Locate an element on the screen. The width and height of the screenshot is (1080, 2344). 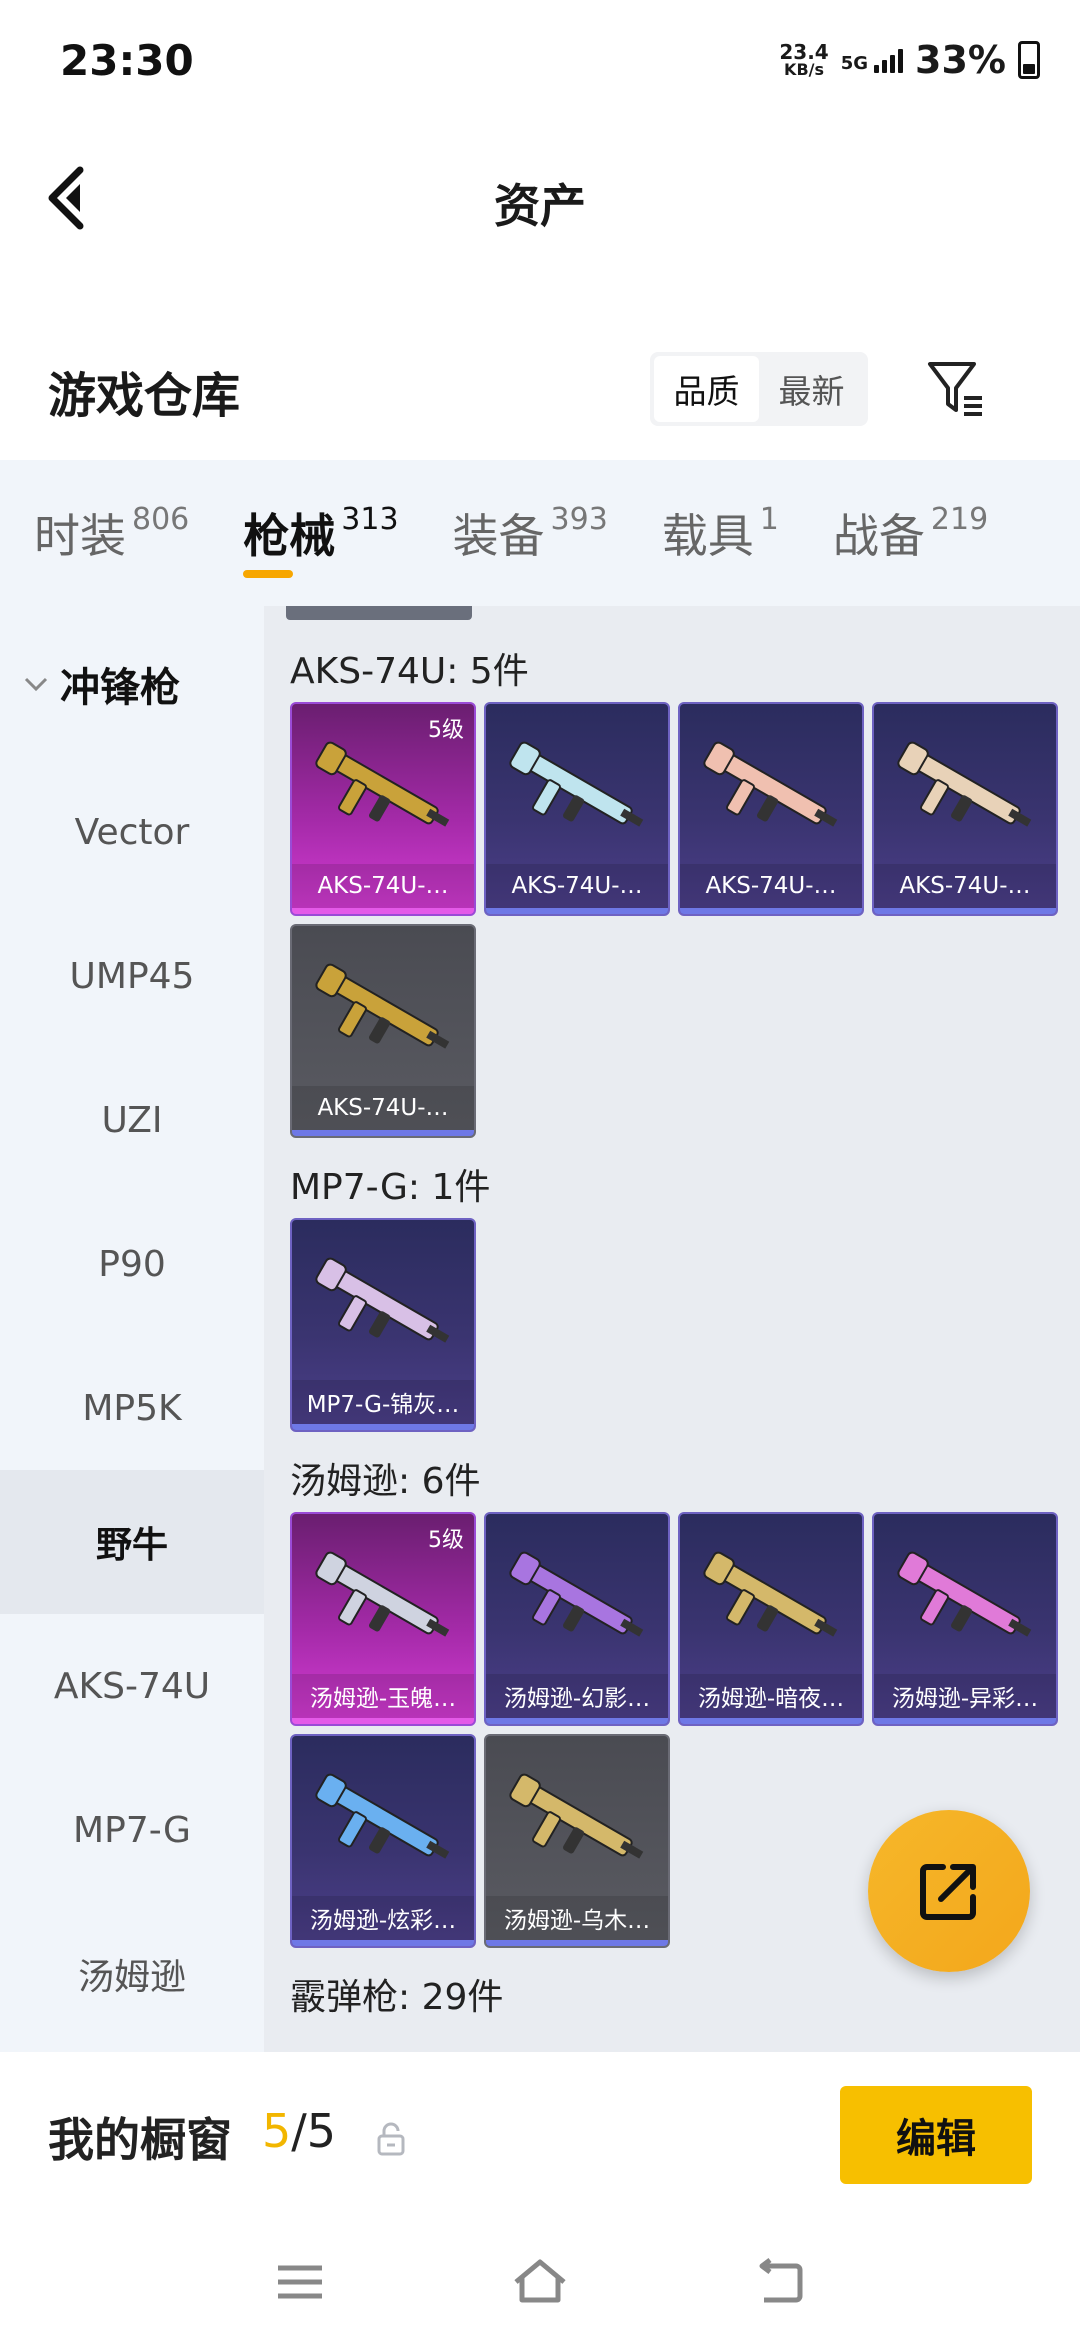
share-button is located at coordinates (949, 1891).